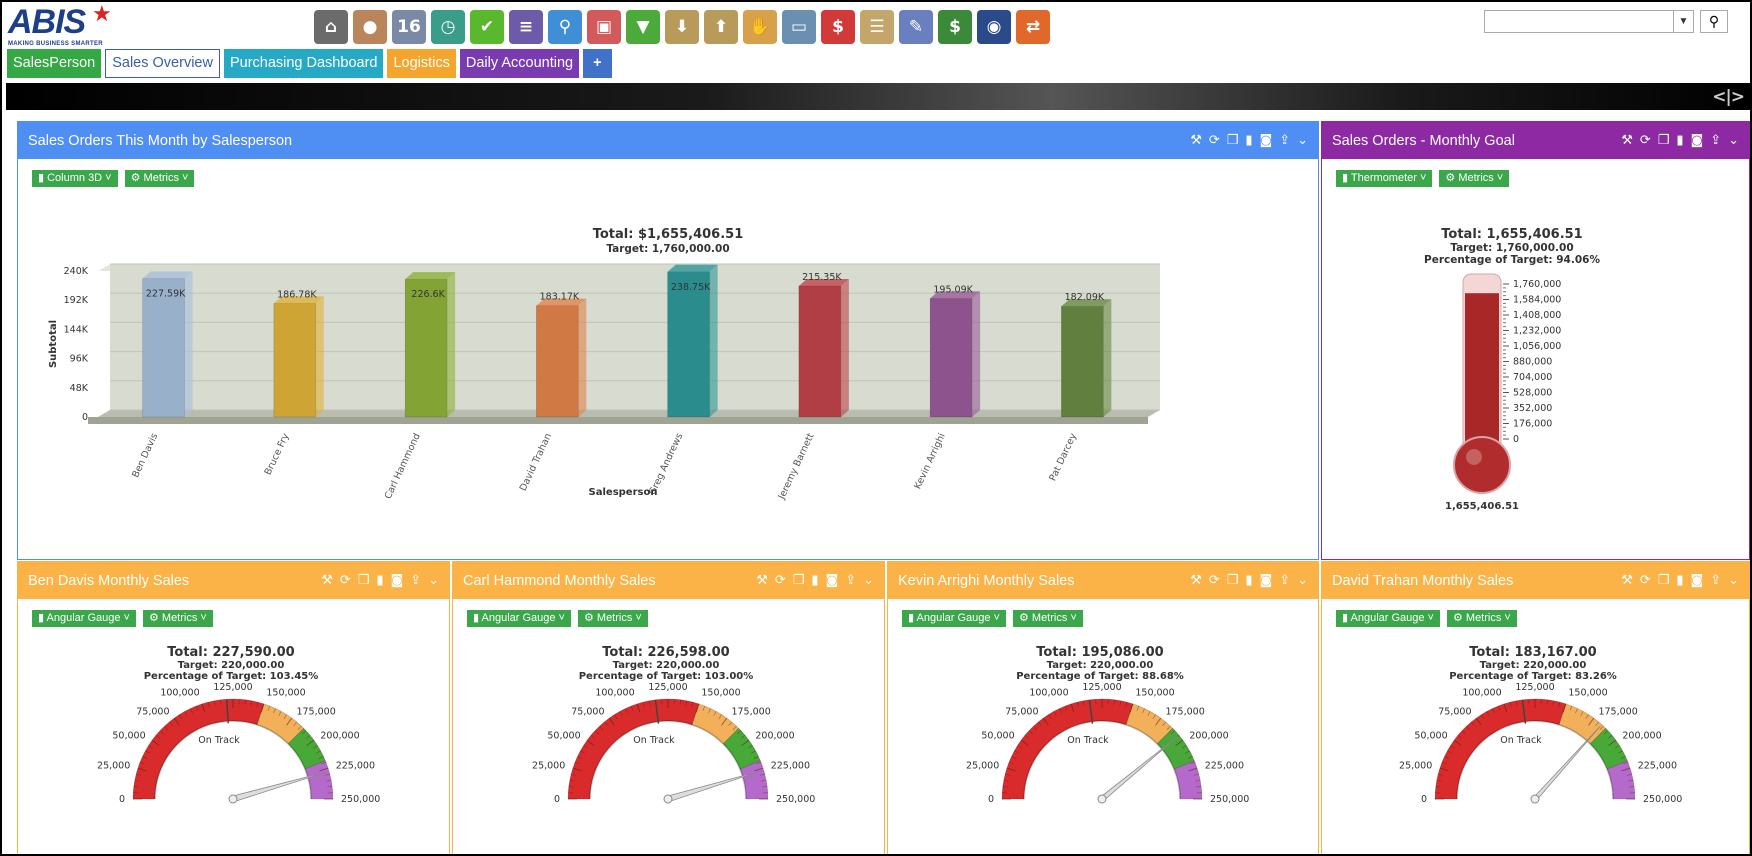 The width and height of the screenshot is (1752, 856). Describe the element at coordinates (1589, 21) in the screenshot. I see `search-input: ▼` at that location.